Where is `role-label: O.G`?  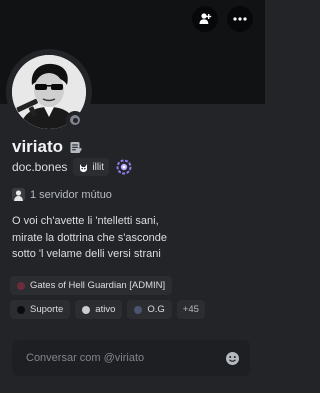 role-label: O.G is located at coordinates (156, 309).